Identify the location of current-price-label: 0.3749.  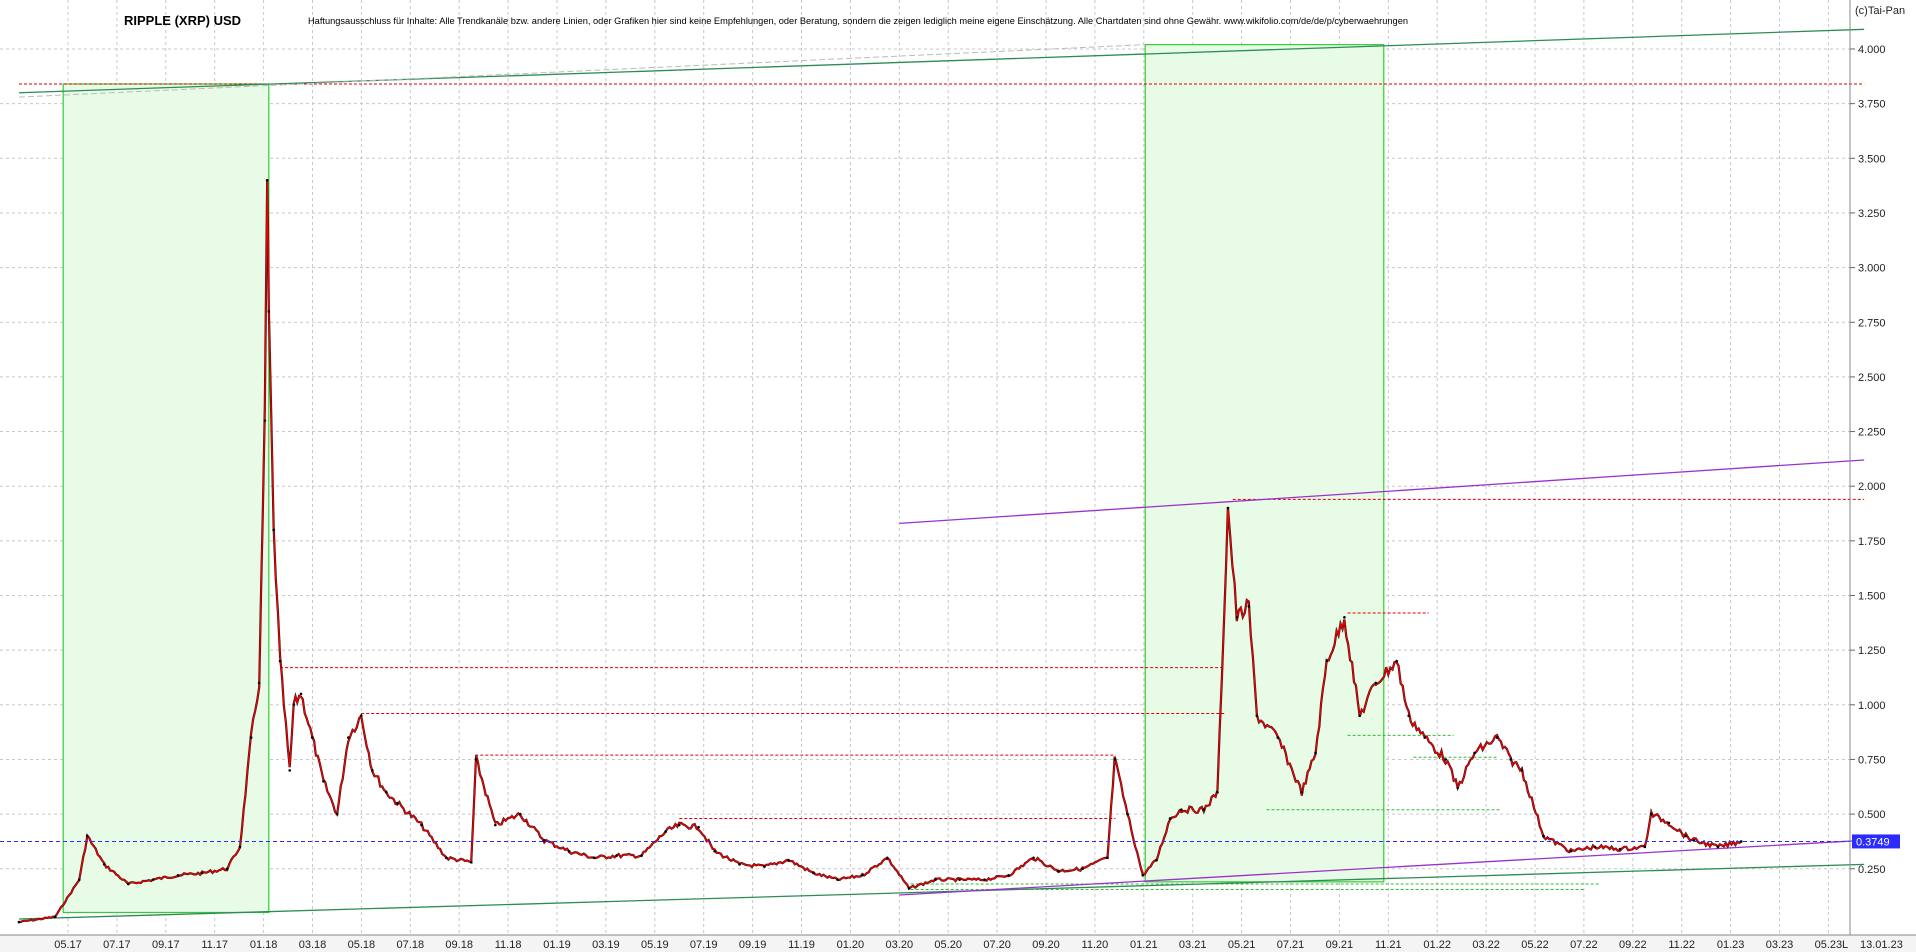
(1873, 842).